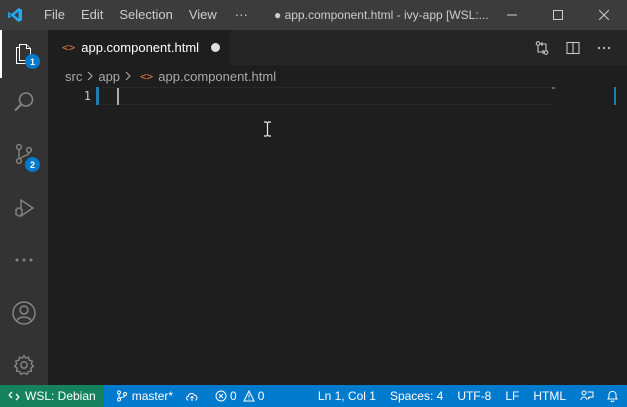  What do you see at coordinates (553, 88) in the screenshot?
I see `minimap-marker` at bounding box center [553, 88].